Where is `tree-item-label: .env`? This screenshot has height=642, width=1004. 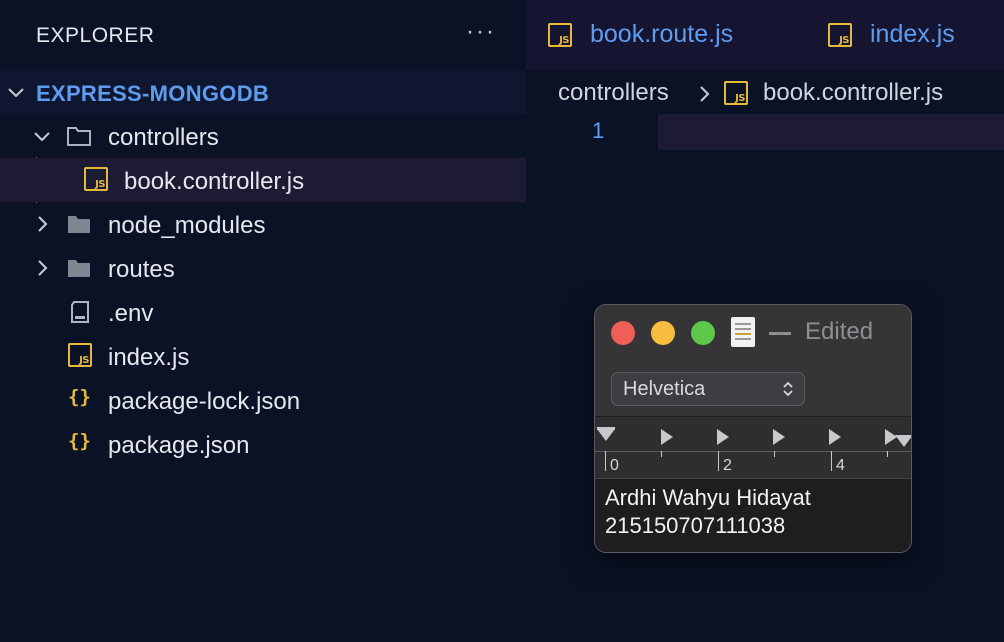
tree-item-label: .env is located at coordinates (131, 313).